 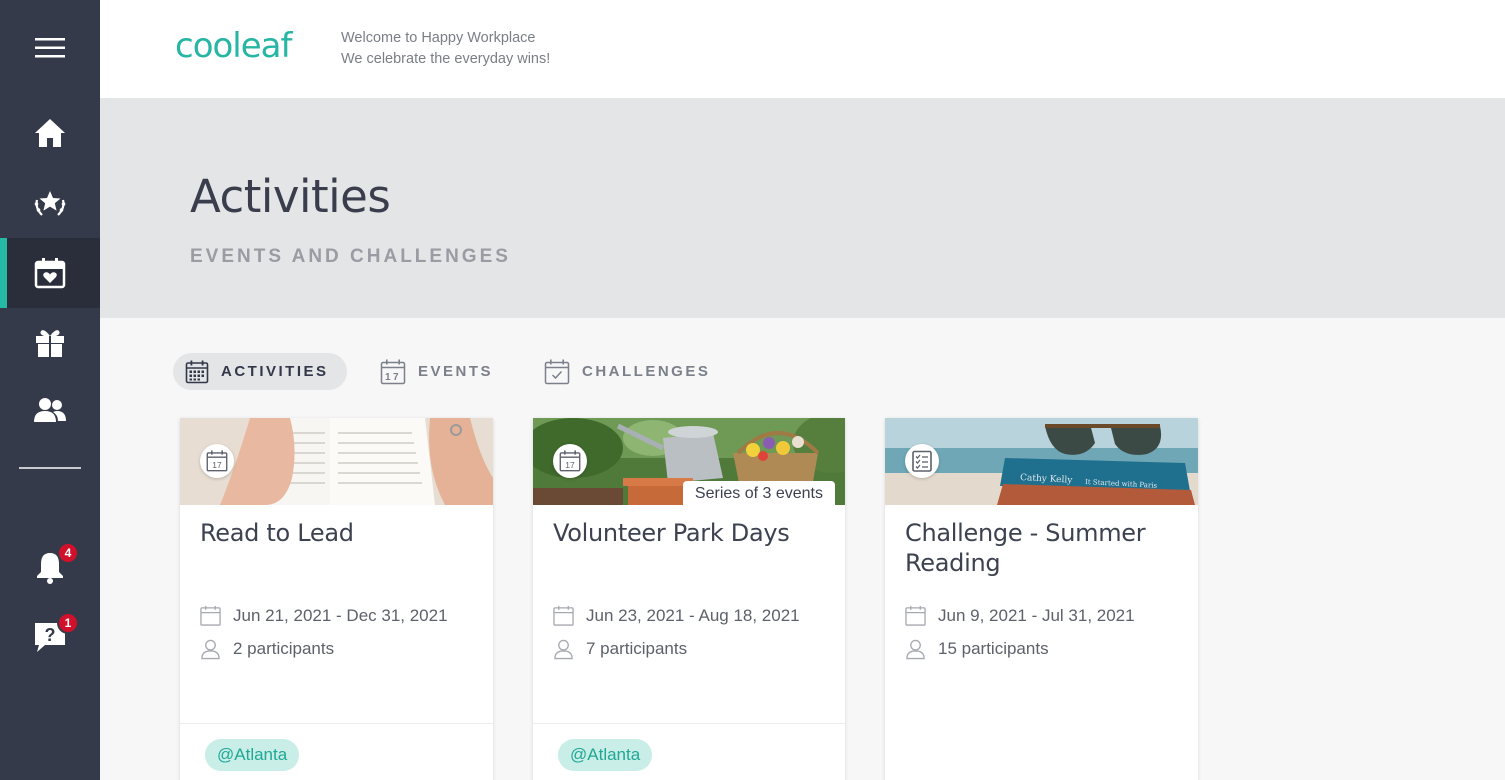 I want to click on calendar-check-icon, so click(x=557, y=371).